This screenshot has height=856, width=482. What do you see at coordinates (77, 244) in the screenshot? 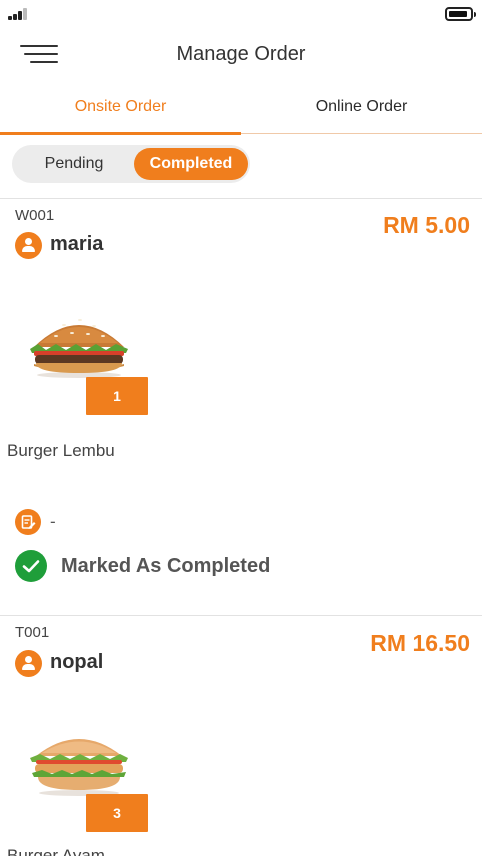
I see `customer-name: maria` at bounding box center [77, 244].